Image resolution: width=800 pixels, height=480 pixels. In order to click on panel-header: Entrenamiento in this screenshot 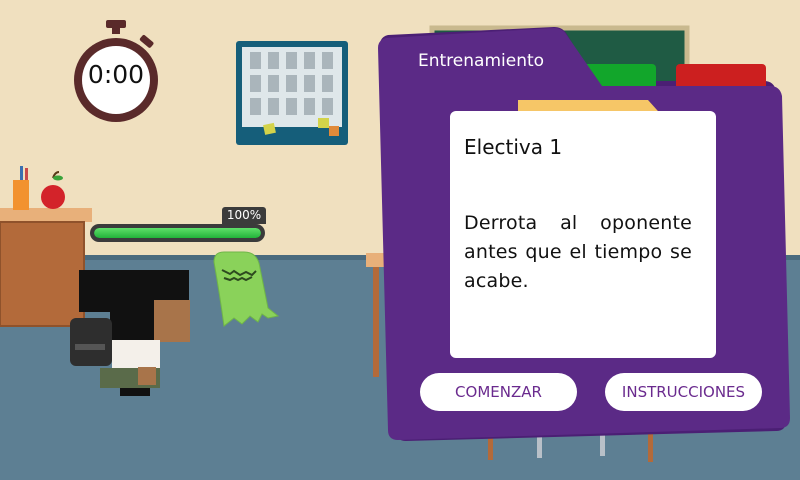, I will do `click(481, 61)`.